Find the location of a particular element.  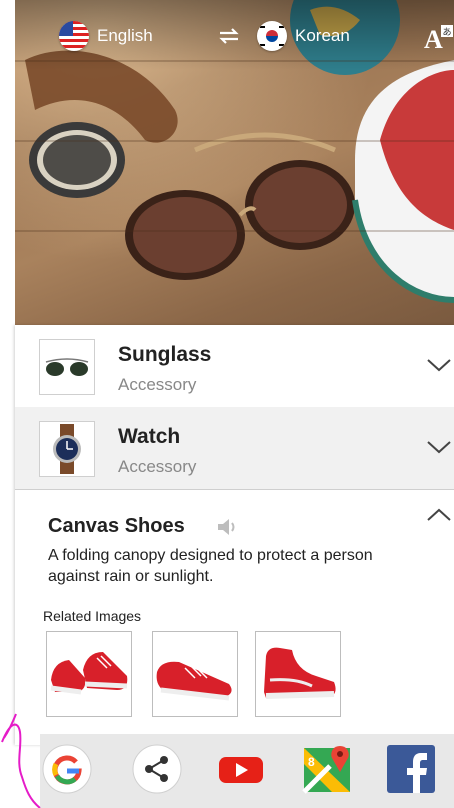

chevron-up-icon is located at coordinates (439, 515).